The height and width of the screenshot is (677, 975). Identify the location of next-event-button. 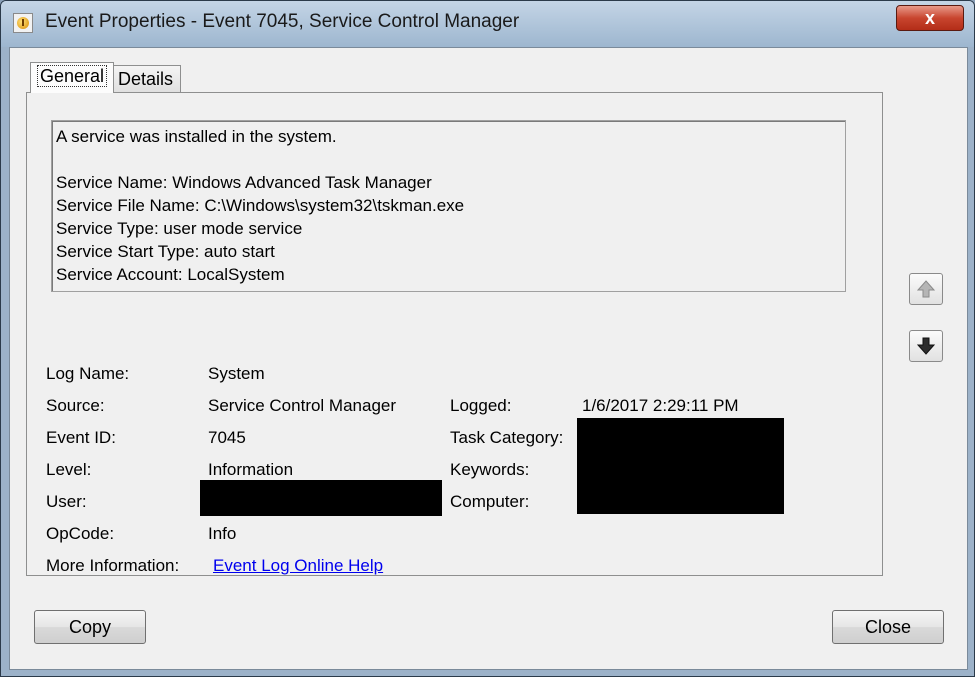
(926, 346).